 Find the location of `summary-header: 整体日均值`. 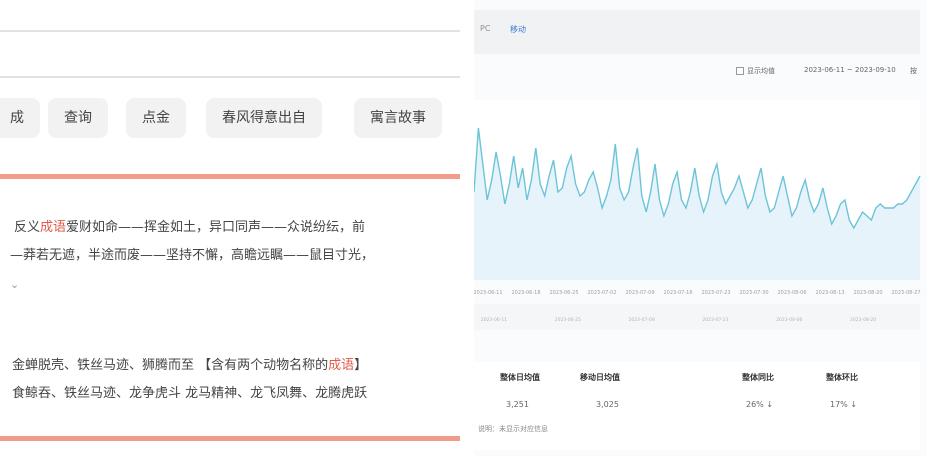

summary-header: 整体日均值 is located at coordinates (520, 377).